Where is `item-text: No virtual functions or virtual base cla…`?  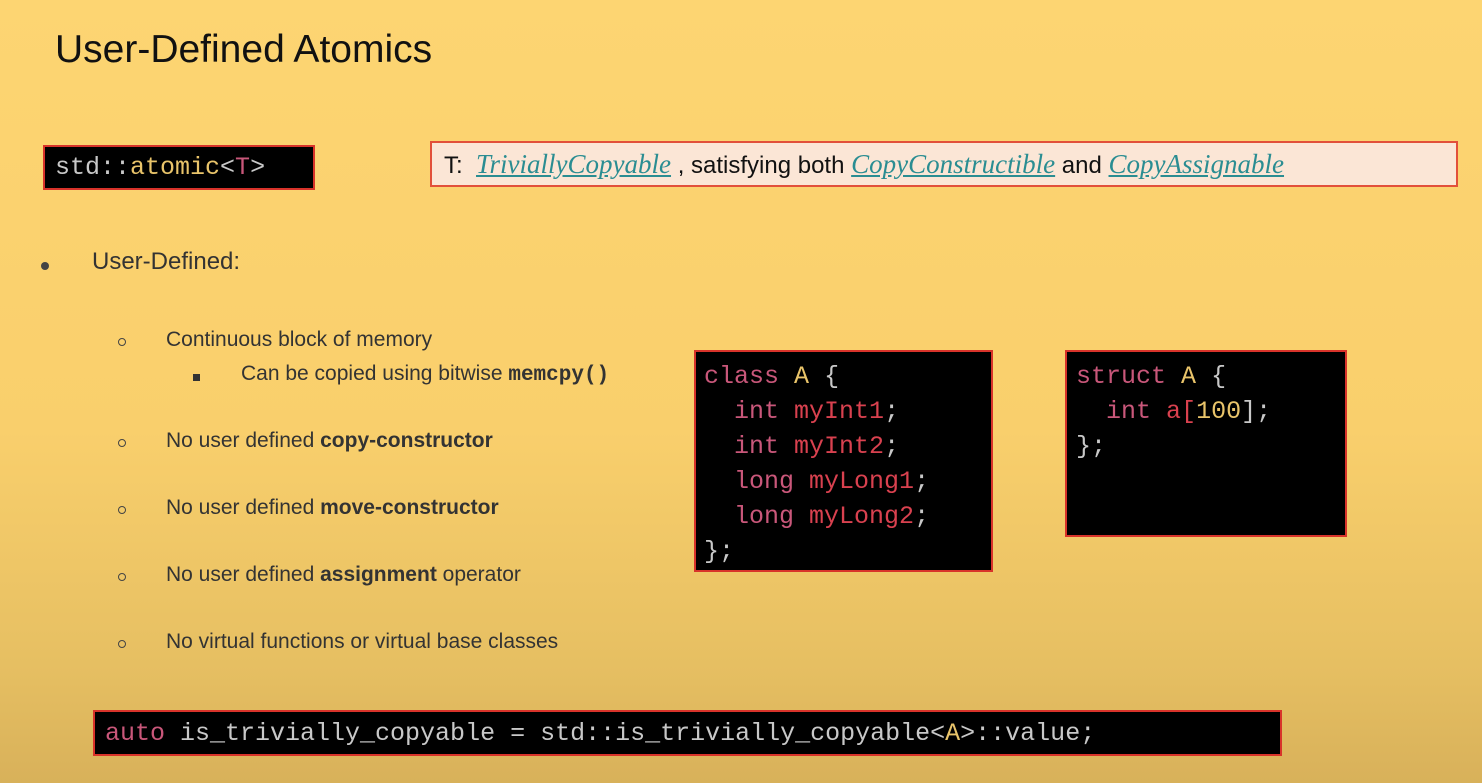
item-text: No virtual functions or virtual base cla… is located at coordinates (362, 641).